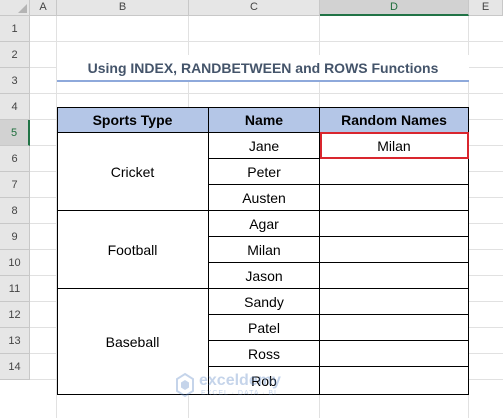 Image resolution: width=503 pixels, height=418 pixels. What do you see at coordinates (15, 81) in the screenshot?
I see `row-header-3: 3` at bounding box center [15, 81].